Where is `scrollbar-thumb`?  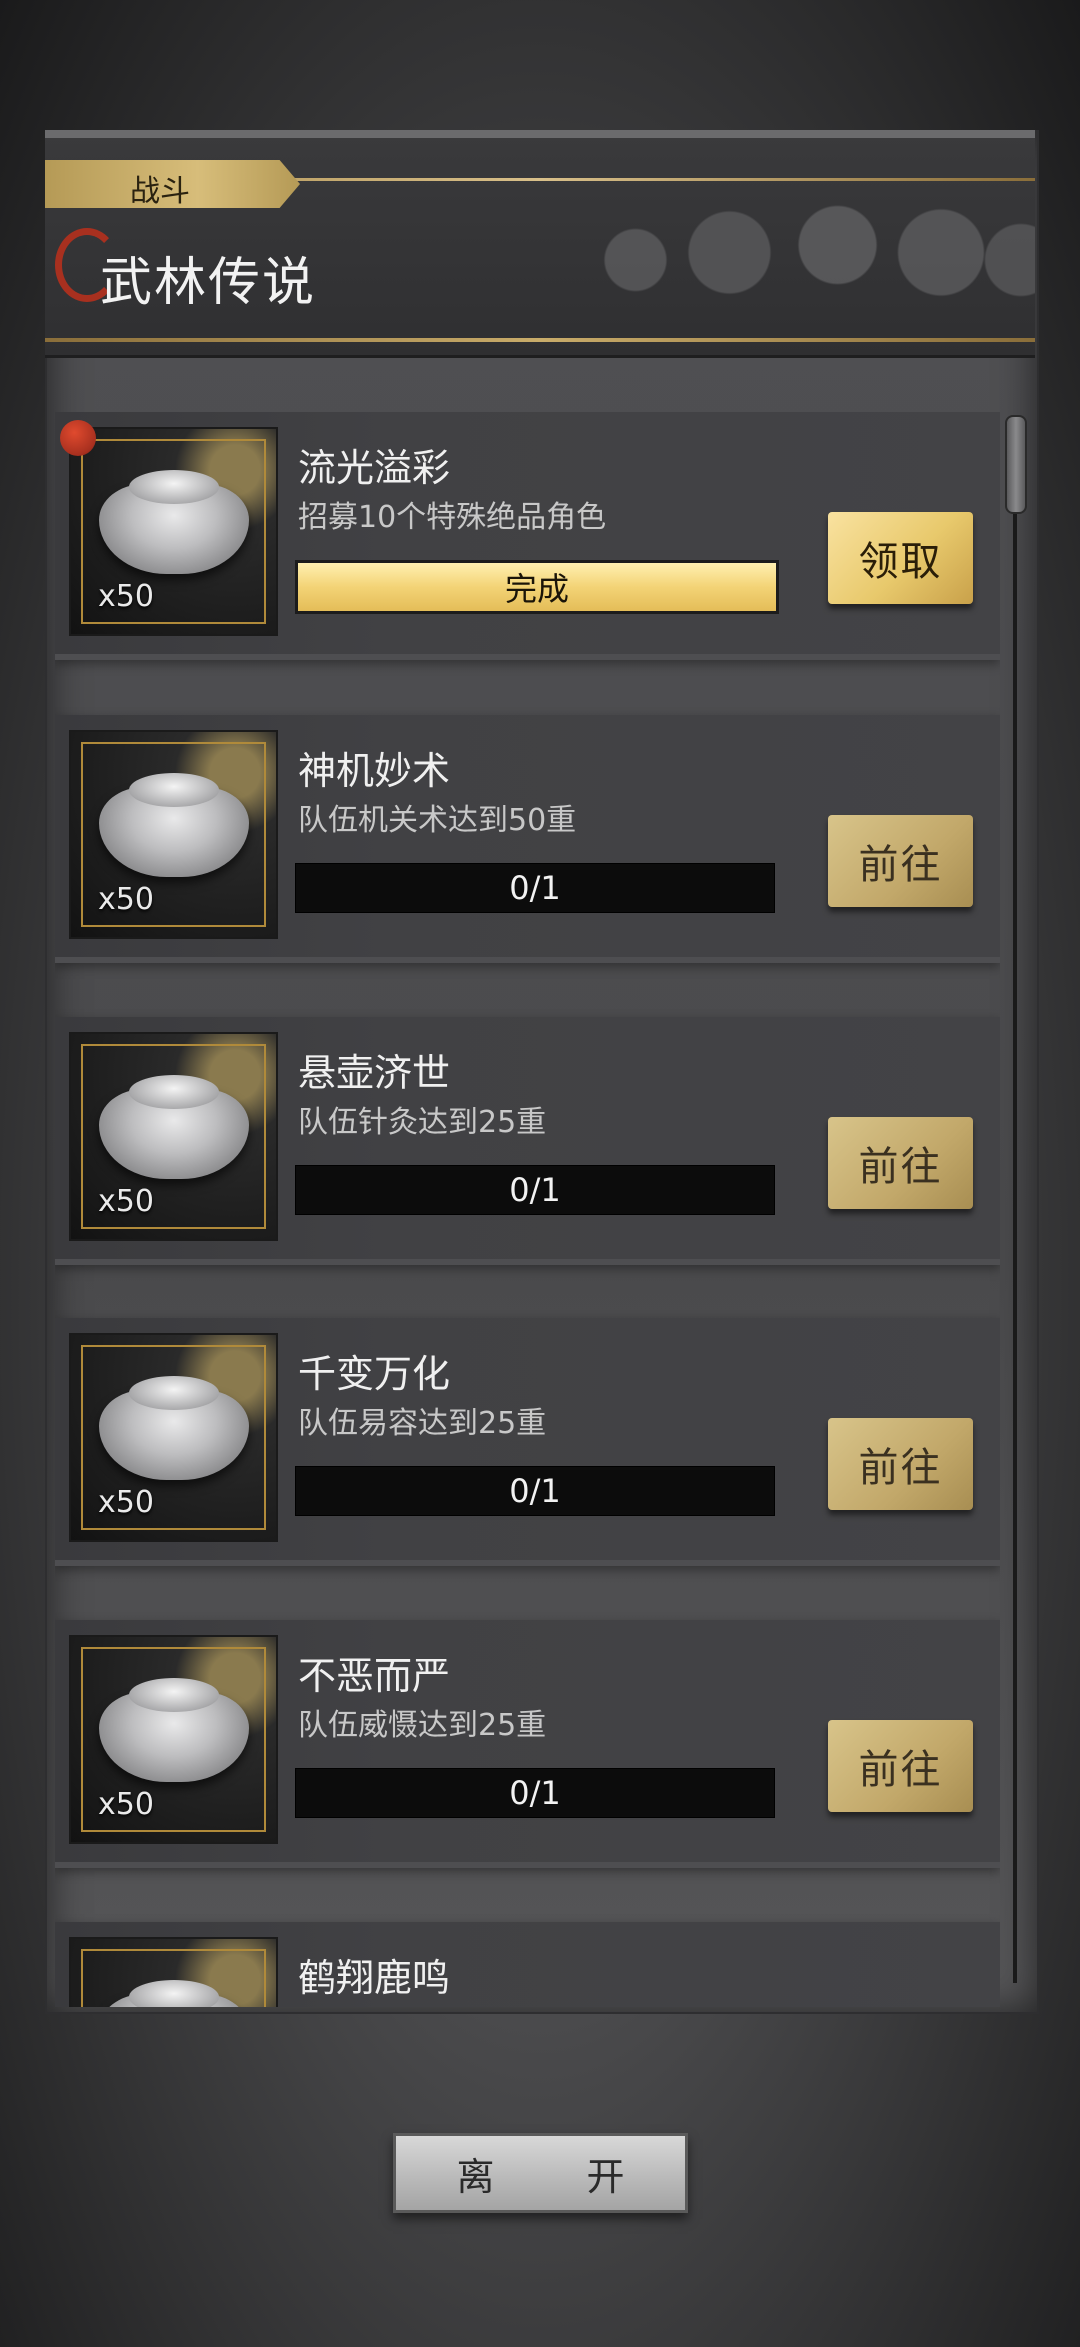 scrollbar-thumb is located at coordinates (1016, 464).